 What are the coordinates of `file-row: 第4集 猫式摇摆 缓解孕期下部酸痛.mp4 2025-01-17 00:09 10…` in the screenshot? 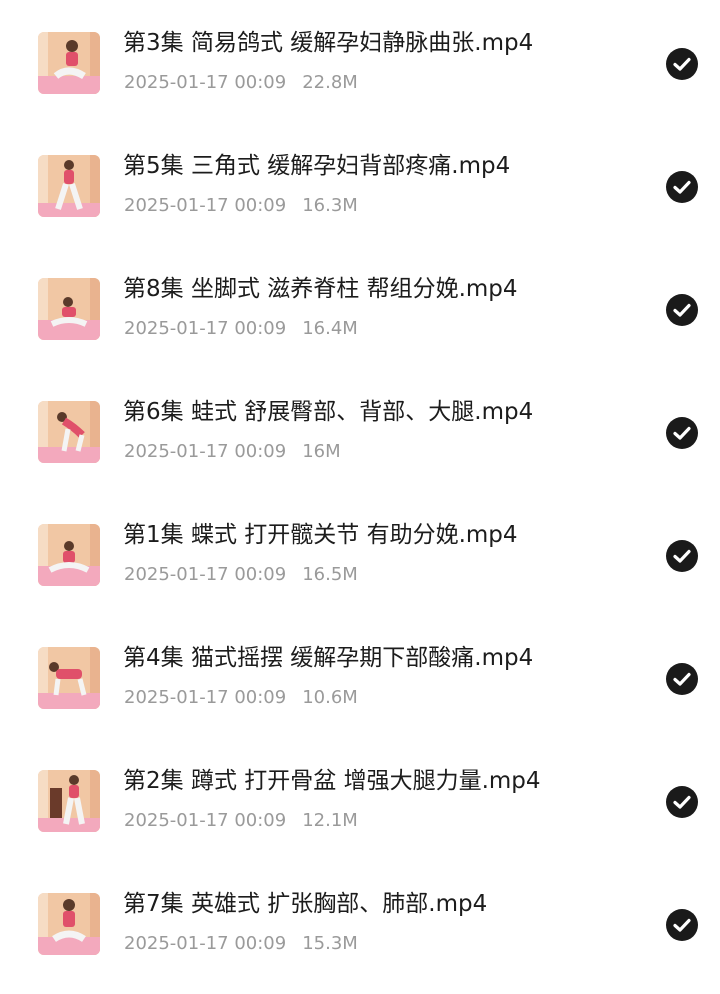 It's located at (360, 686).